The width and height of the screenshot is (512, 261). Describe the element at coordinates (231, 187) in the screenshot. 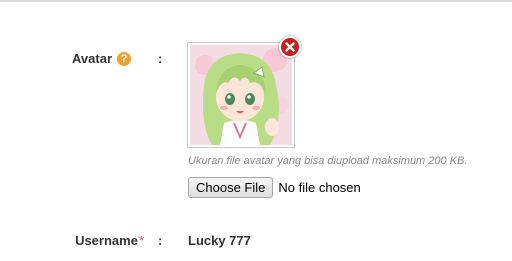

I see `choose-file-button: Choose File` at that location.